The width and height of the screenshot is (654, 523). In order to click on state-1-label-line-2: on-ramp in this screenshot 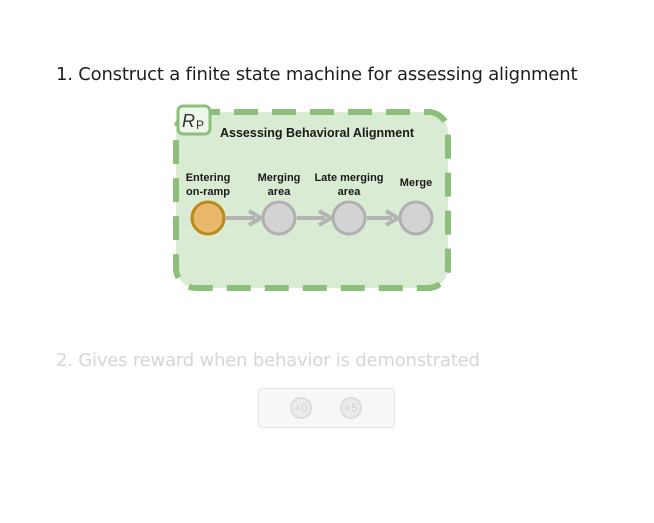, I will do `click(208, 192)`.